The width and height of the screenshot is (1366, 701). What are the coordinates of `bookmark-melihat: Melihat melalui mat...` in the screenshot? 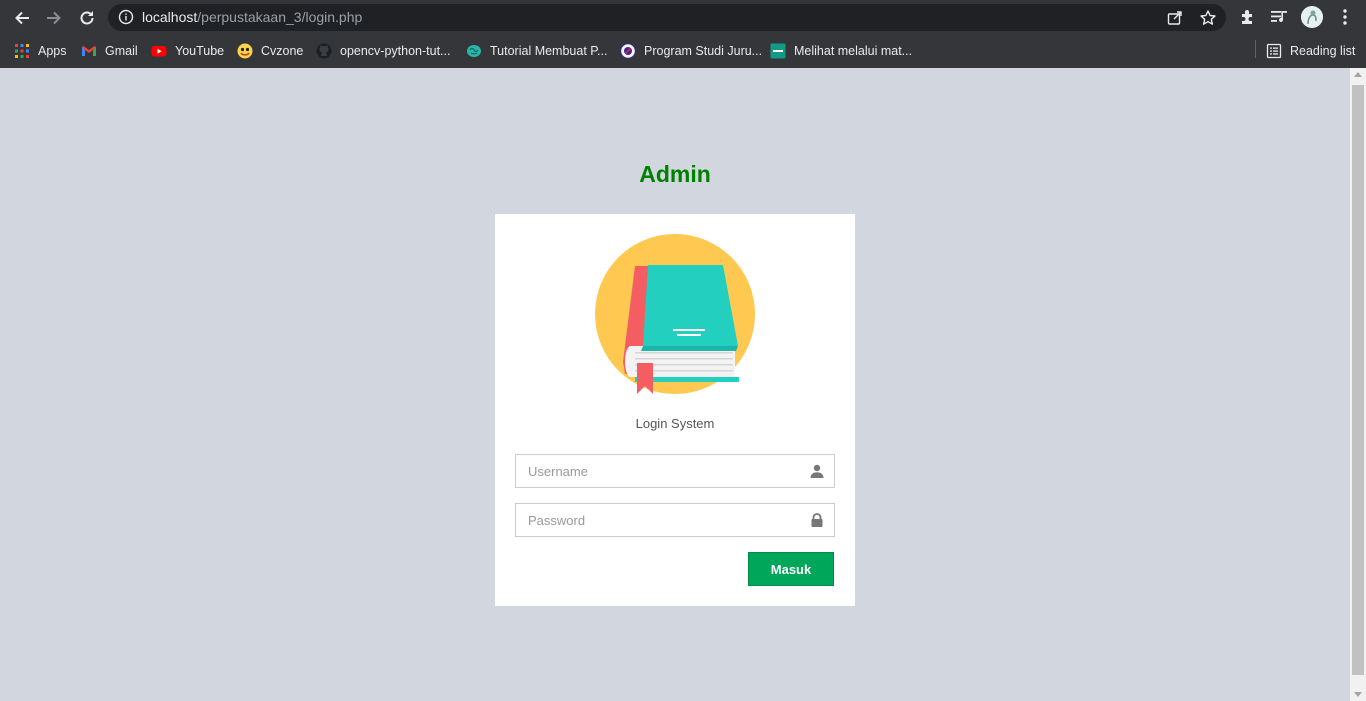 It's located at (841, 51).